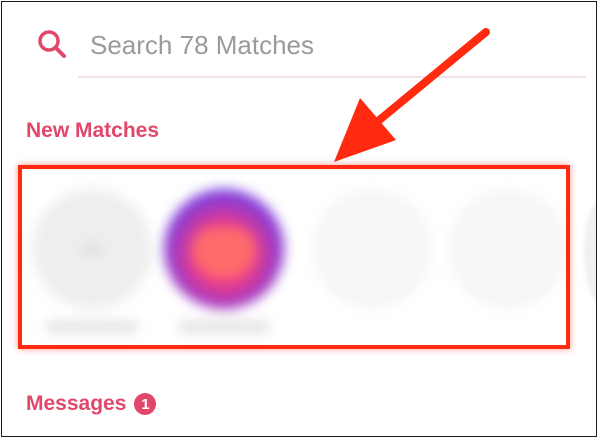 This screenshot has width=600, height=440. I want to click on annotation-arrow, so click(412, 95).